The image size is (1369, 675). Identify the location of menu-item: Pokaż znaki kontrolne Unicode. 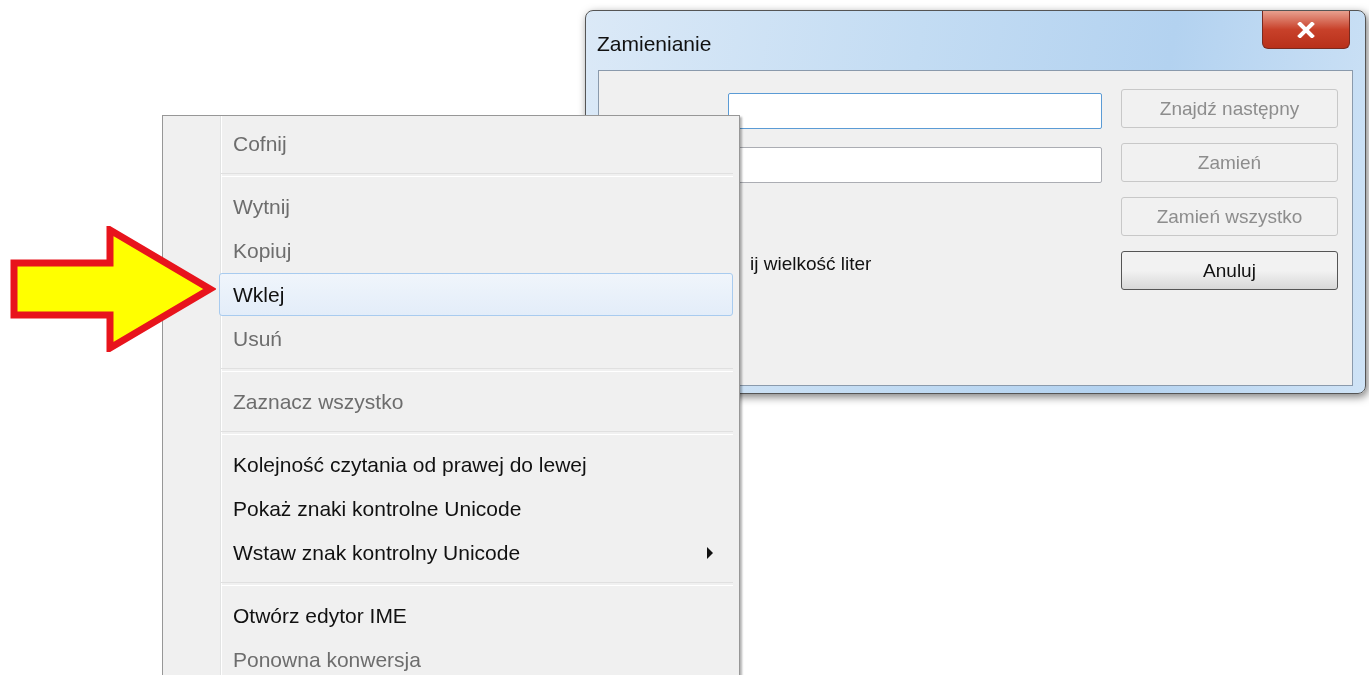
(476, 508).